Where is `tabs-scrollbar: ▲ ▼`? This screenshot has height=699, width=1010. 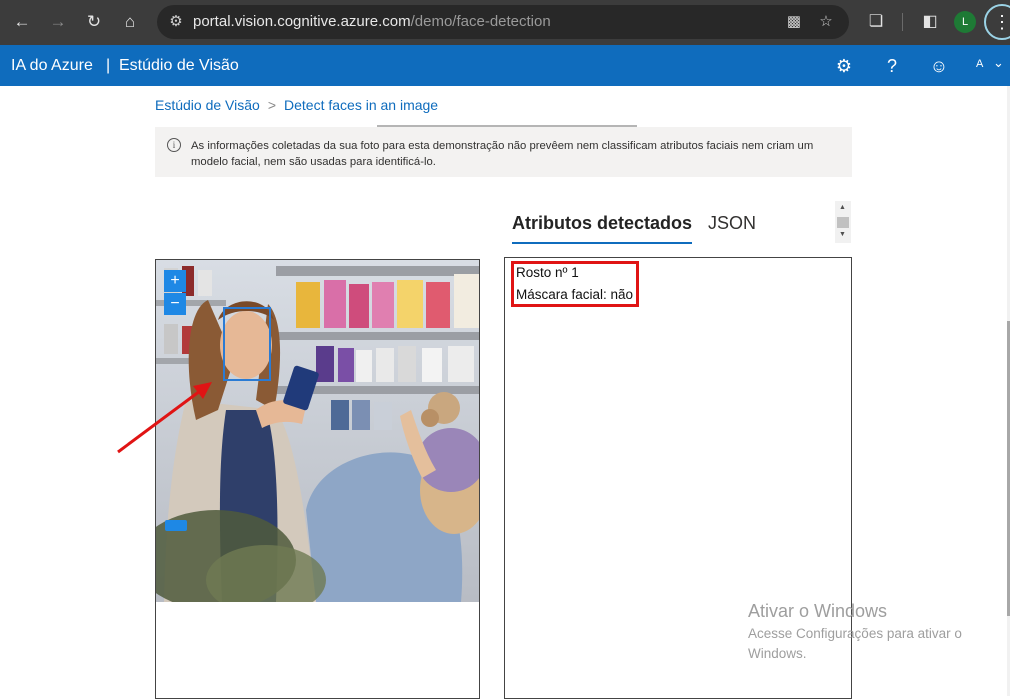
tabs-scrollbar: ▲ ▼ is located at coordinates (843, 222).